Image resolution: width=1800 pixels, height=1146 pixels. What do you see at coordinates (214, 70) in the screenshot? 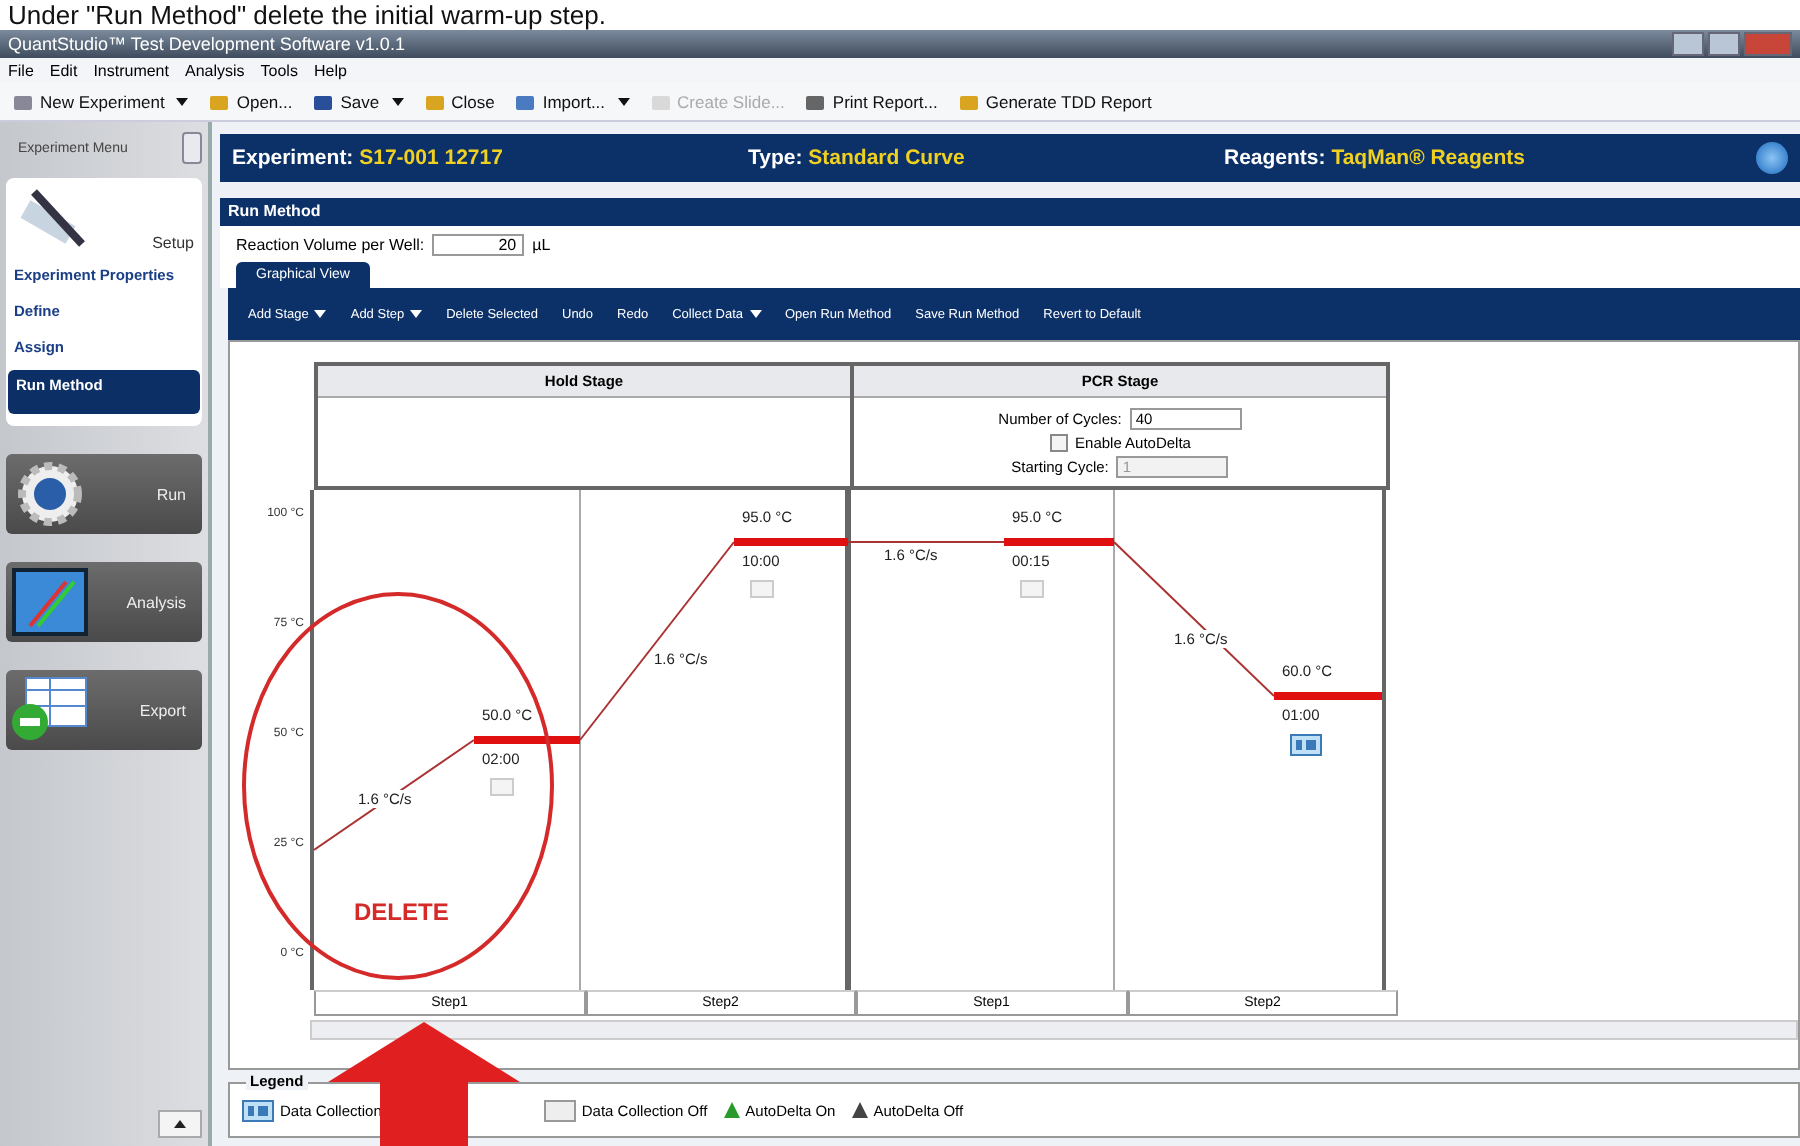
I see `menu-item: Analysis` at bounding box center [214, 70].